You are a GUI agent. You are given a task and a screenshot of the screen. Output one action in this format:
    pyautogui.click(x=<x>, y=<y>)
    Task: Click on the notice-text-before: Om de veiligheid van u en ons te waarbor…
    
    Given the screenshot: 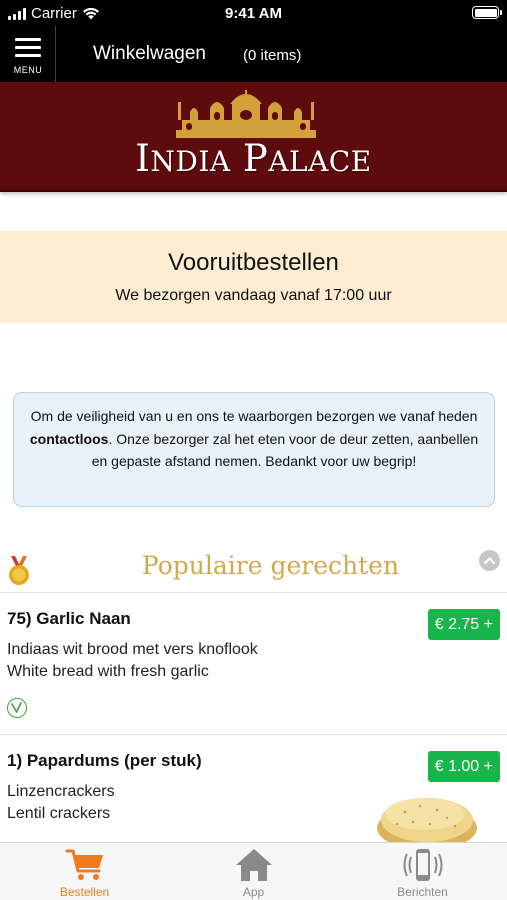 What is the action you would take?
    pyautogui.click(x=254, y=416)
    